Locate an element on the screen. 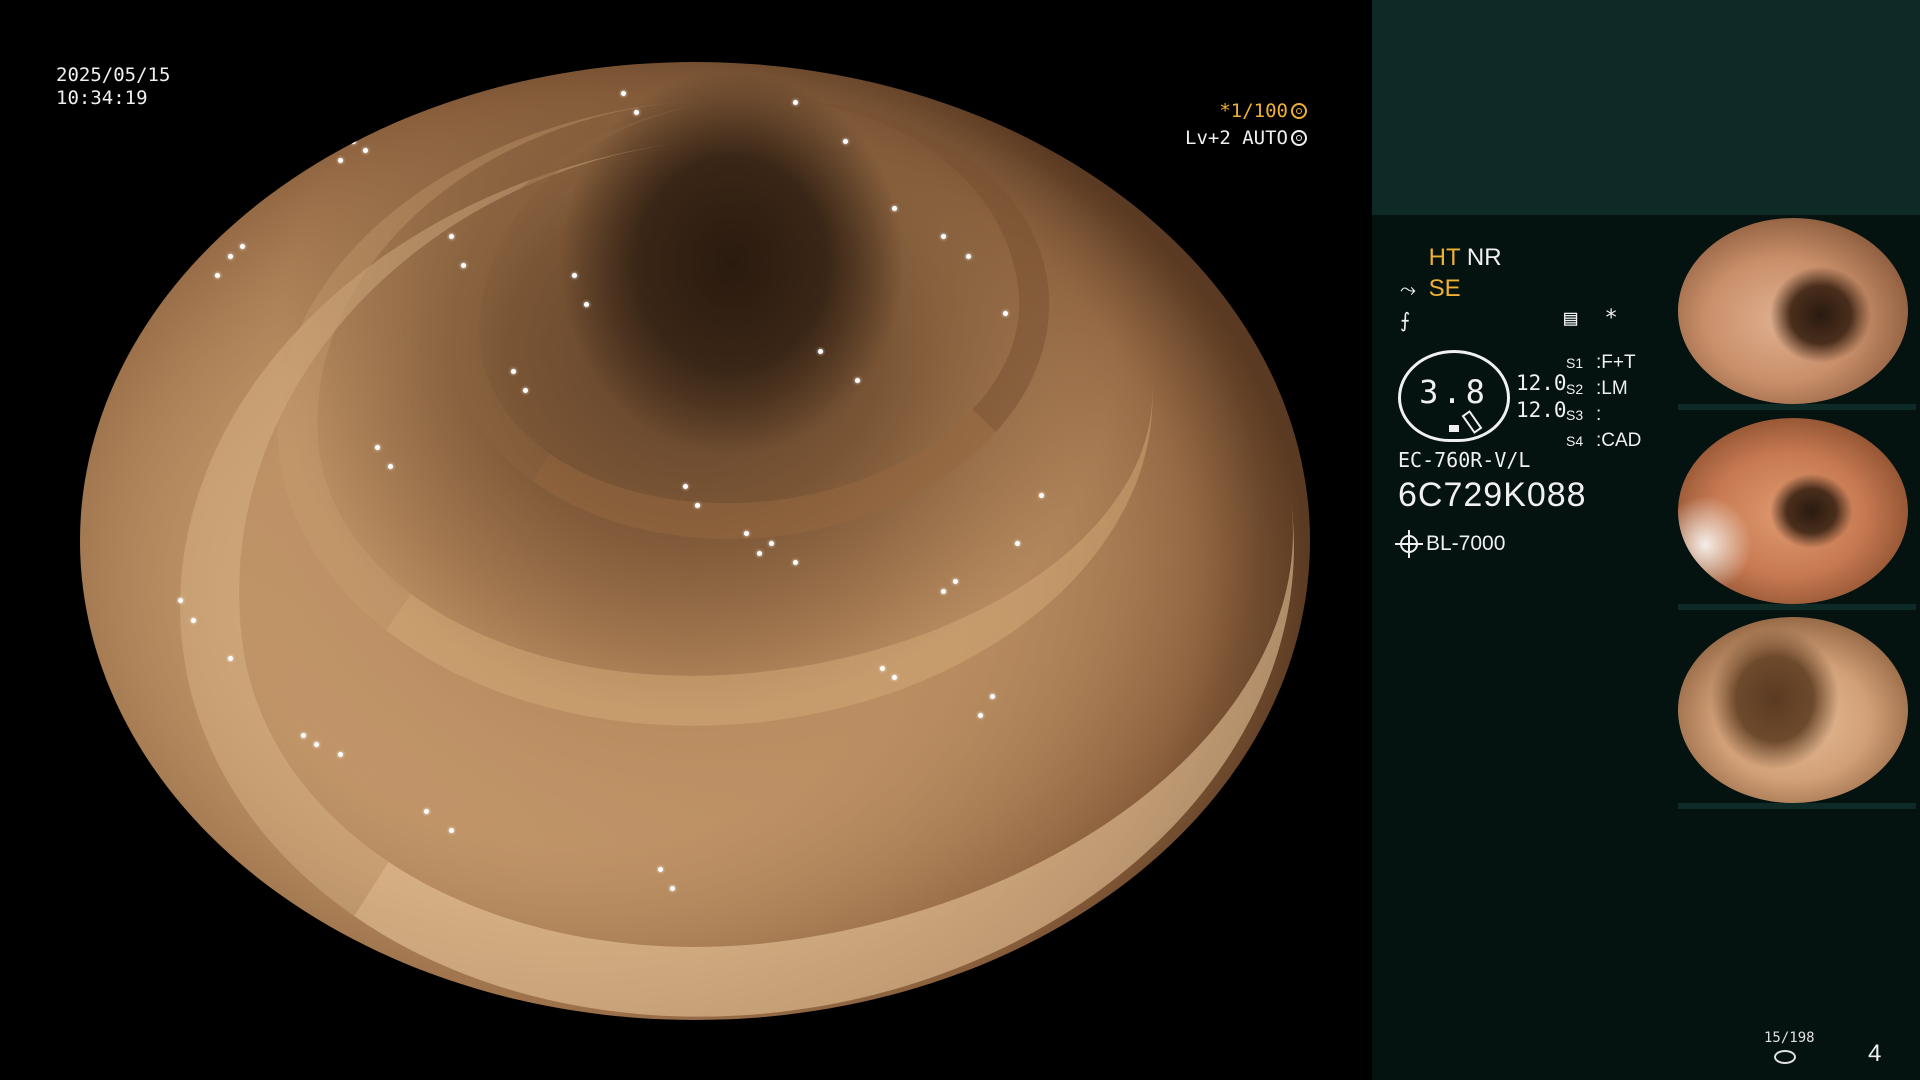 This screenshot has width=1920, height=1080. iris-mode: Lv+2 AUTO is located at coordinates (1236, 138).